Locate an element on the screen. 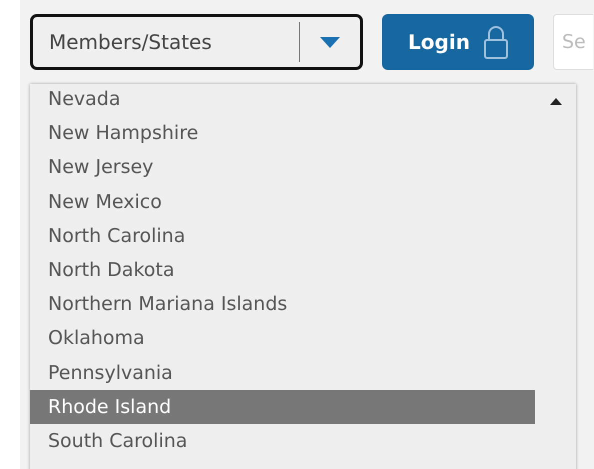 Image resolution: width=594 pixels, height=469 pixels. state-option: Pennsylvania is located at coordinates (282, 373).